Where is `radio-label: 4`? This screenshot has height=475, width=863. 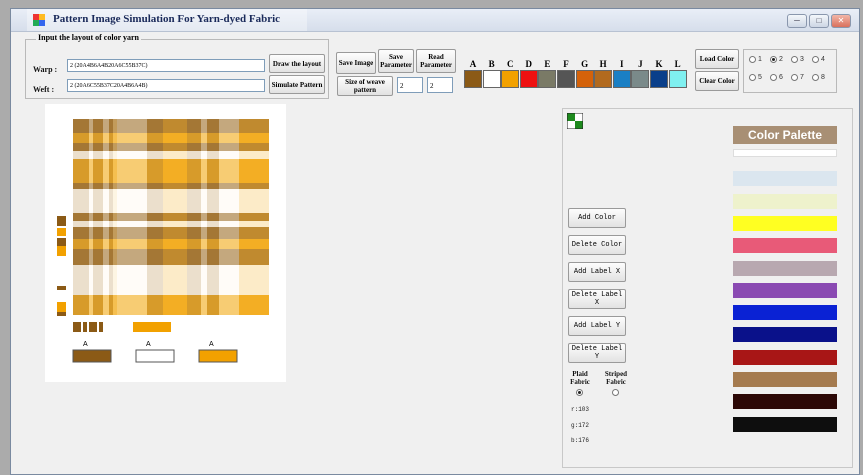 radio-label: 4 is located at coordinates (823, 59).